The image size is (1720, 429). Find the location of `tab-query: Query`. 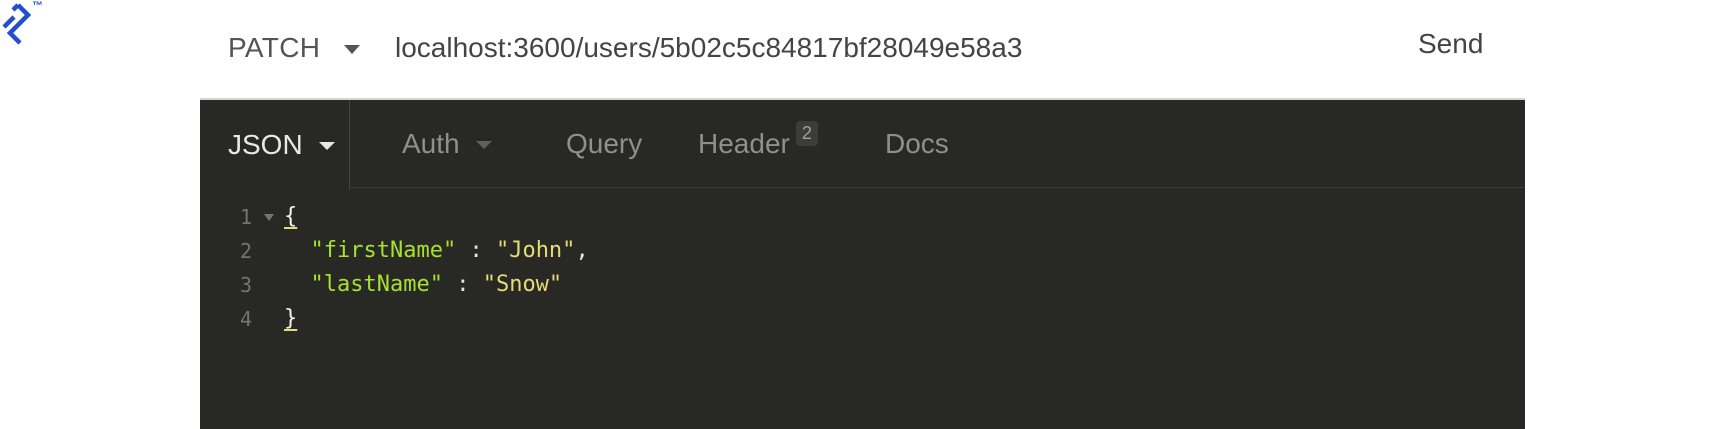

tab-query: Query is located at coordinates (583, 144).